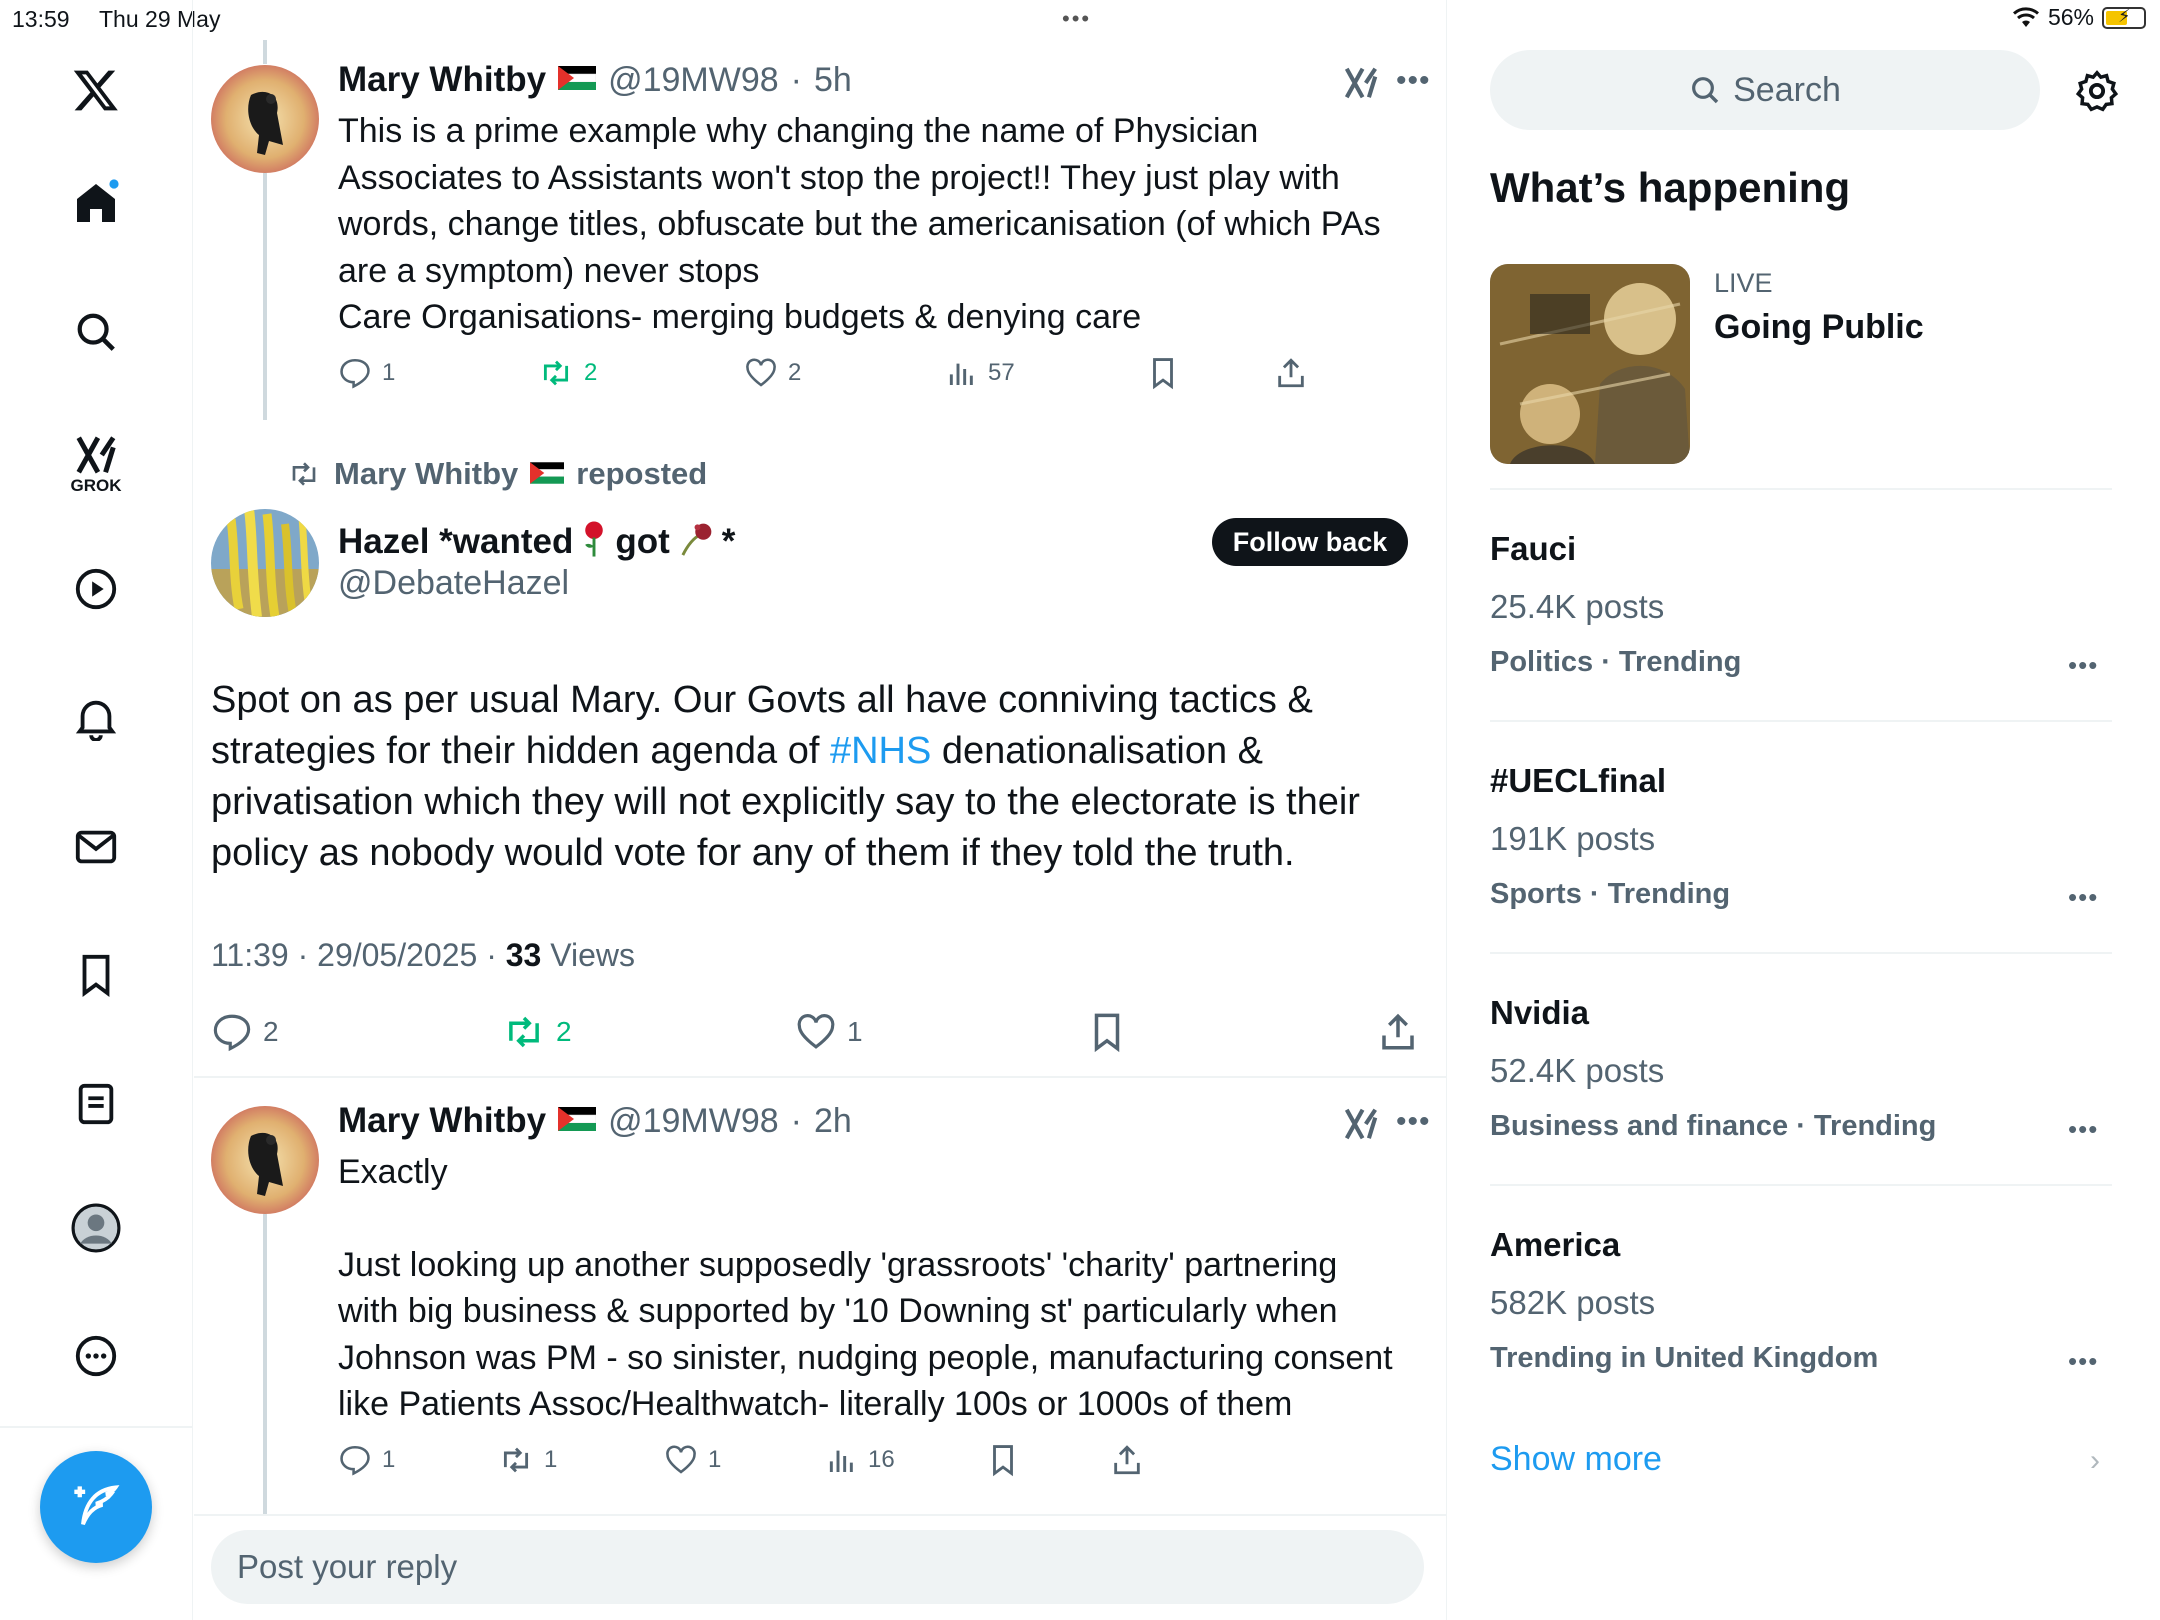  What do you see at coordinates (833, 1121) in the screenshot?
I see `post-time: 2h` at bounding box center [833, 1121].